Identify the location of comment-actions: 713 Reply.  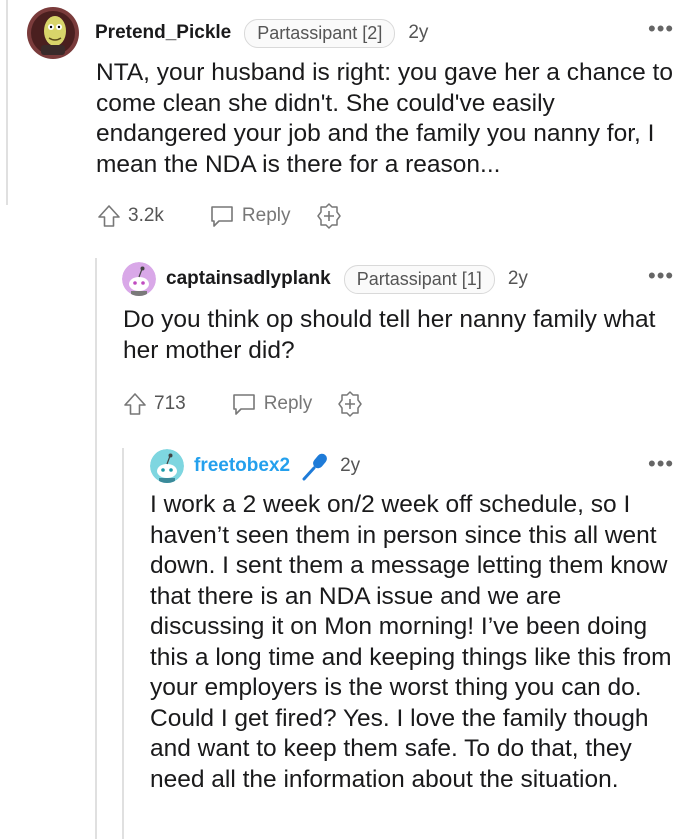
(243, 404).